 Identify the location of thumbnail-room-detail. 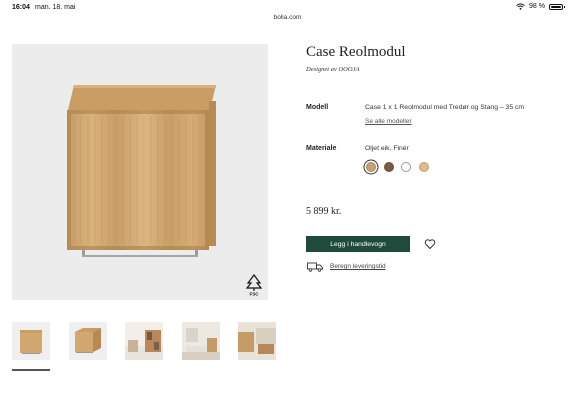
(257, 341).